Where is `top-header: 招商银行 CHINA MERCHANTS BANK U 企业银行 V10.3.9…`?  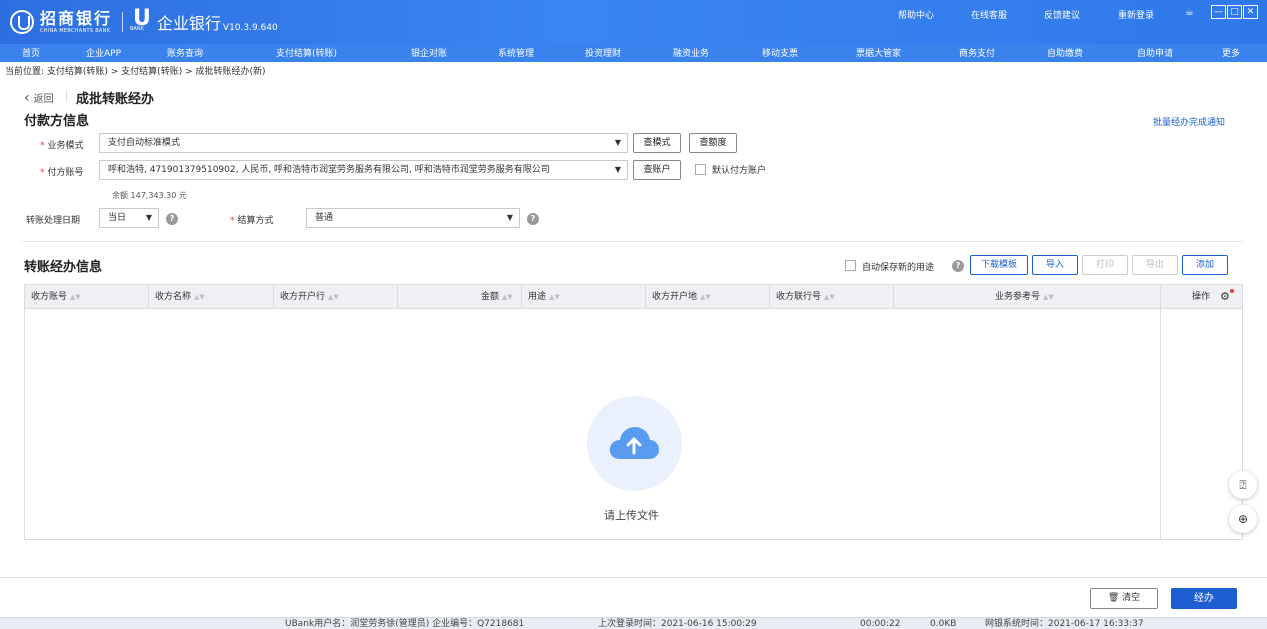
top-header: 招商银行 CHINA MERCHANTS BANK U 企业银行 V10.3.9… is located at coordinates (633, 22).